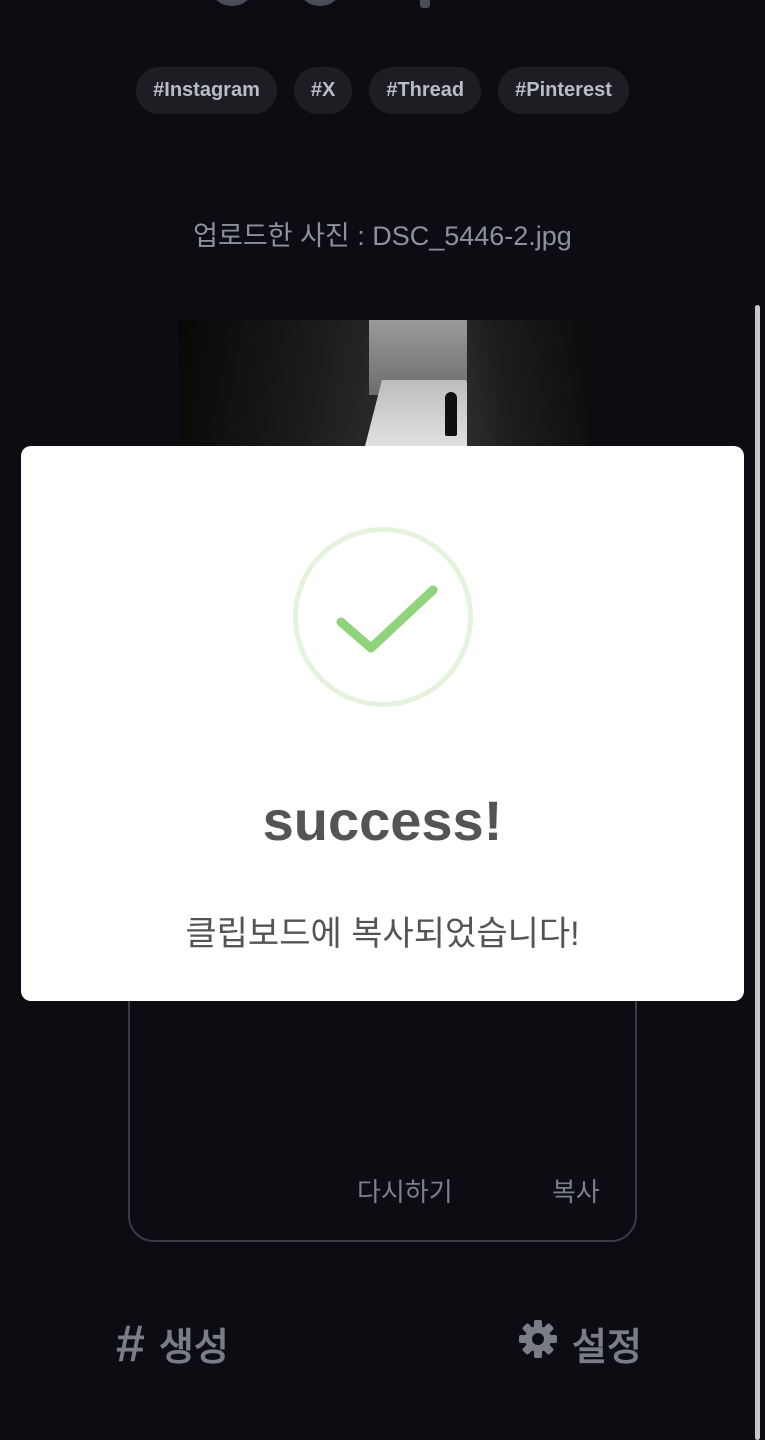 This screenshot has width=765, height=1440. What do you see at coordinates (382, 934) in the screenshot?
I see `dialog-message: 클립보드에 복사되었습니다!` at bounding box center [382, 934].